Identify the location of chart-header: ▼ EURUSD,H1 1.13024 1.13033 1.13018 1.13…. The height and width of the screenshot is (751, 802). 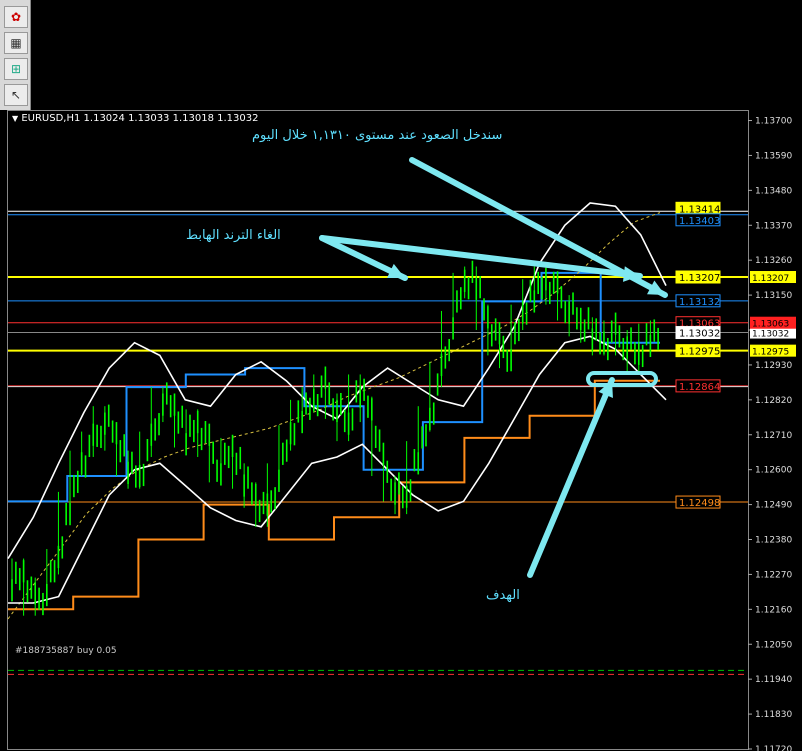
(135, 118).